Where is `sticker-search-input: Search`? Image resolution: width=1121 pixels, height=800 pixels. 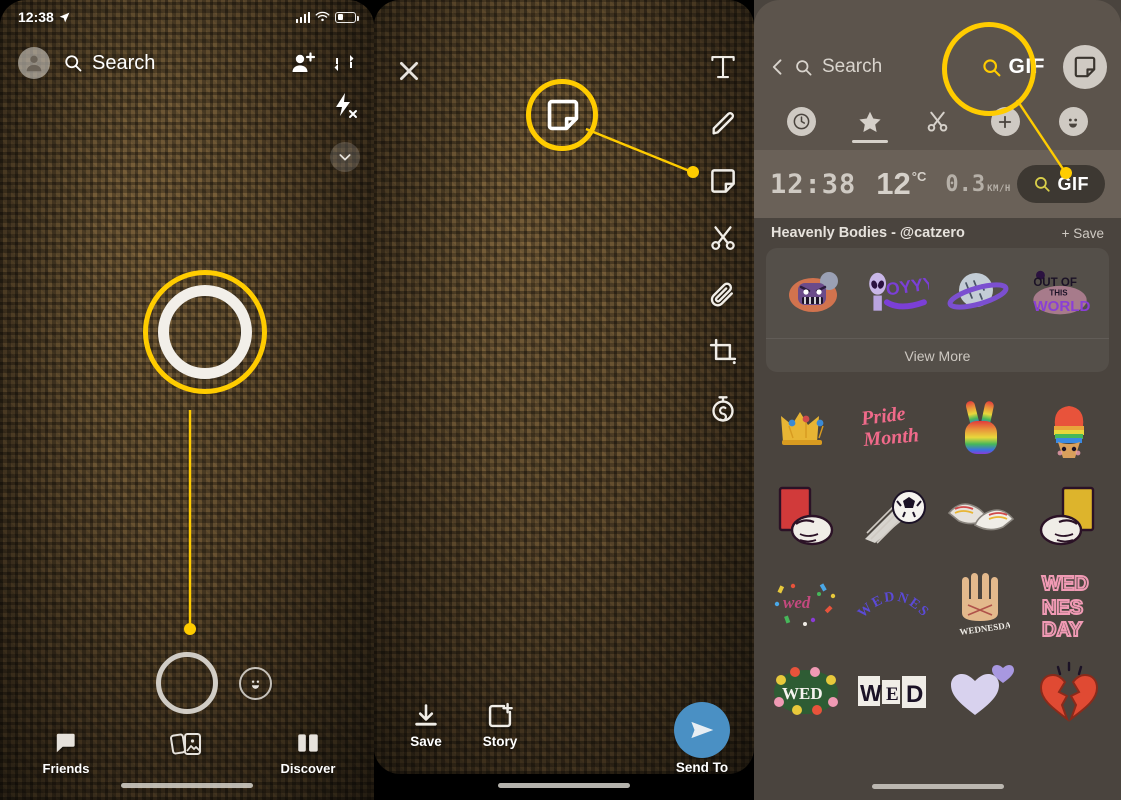
sticker-search-input: Search is located at coordinates (838, 67).